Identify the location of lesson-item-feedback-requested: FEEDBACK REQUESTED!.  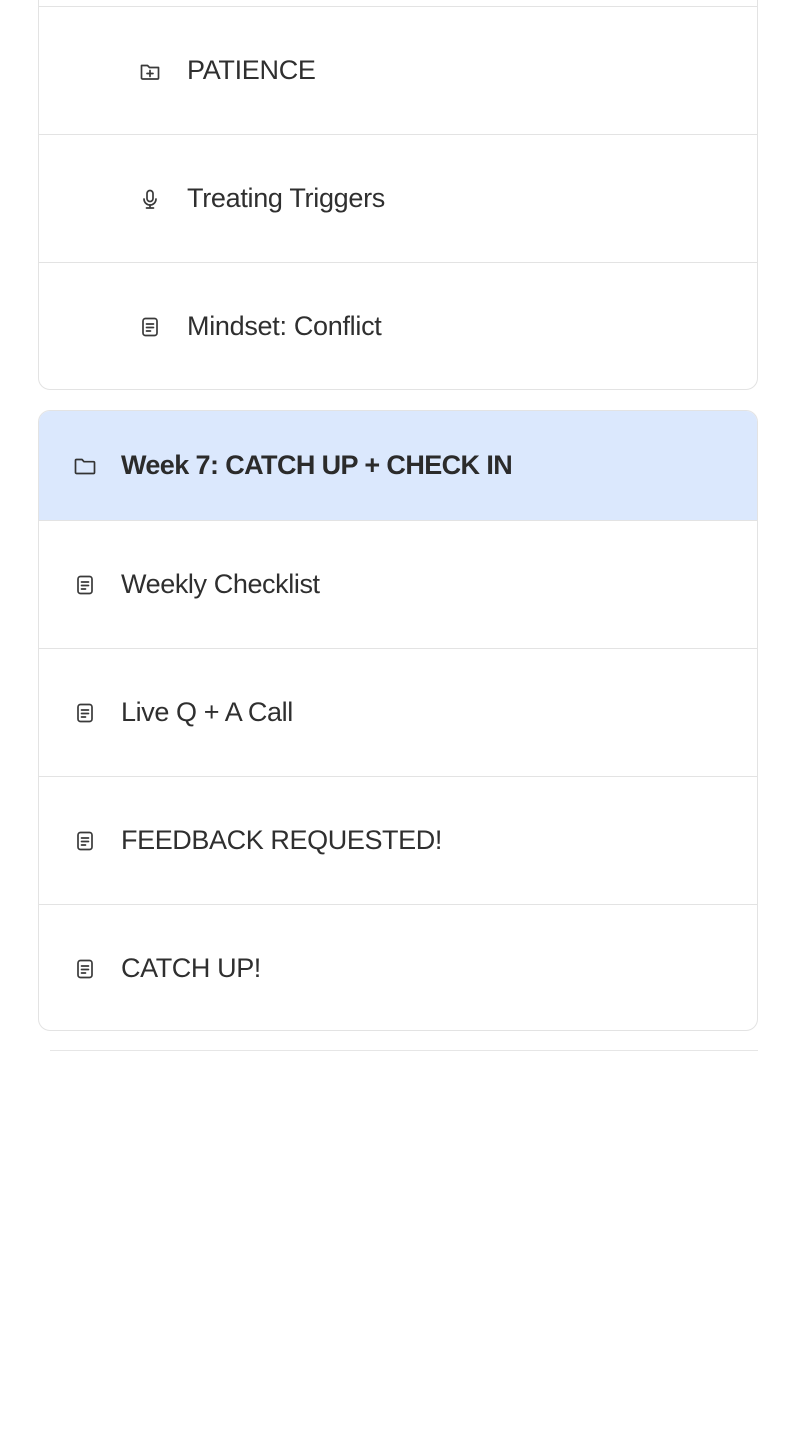
(398, 840).